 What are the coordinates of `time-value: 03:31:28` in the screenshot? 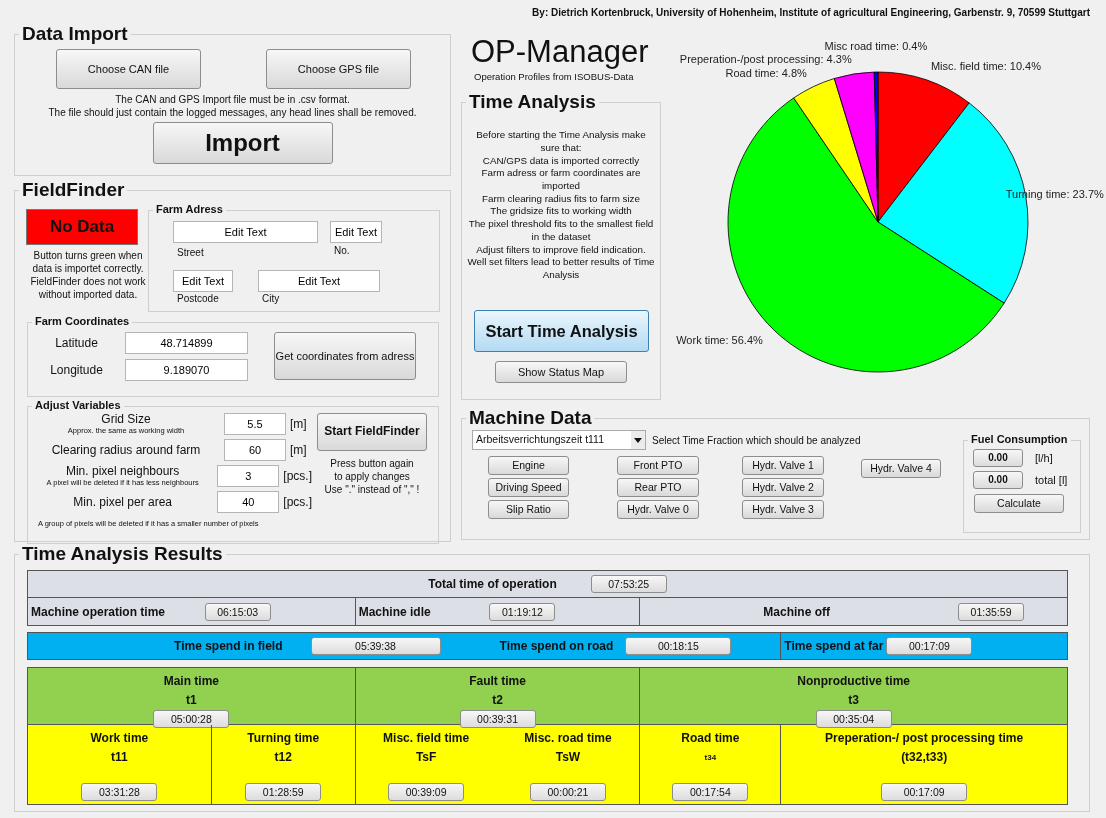 It's located at (119, 792).